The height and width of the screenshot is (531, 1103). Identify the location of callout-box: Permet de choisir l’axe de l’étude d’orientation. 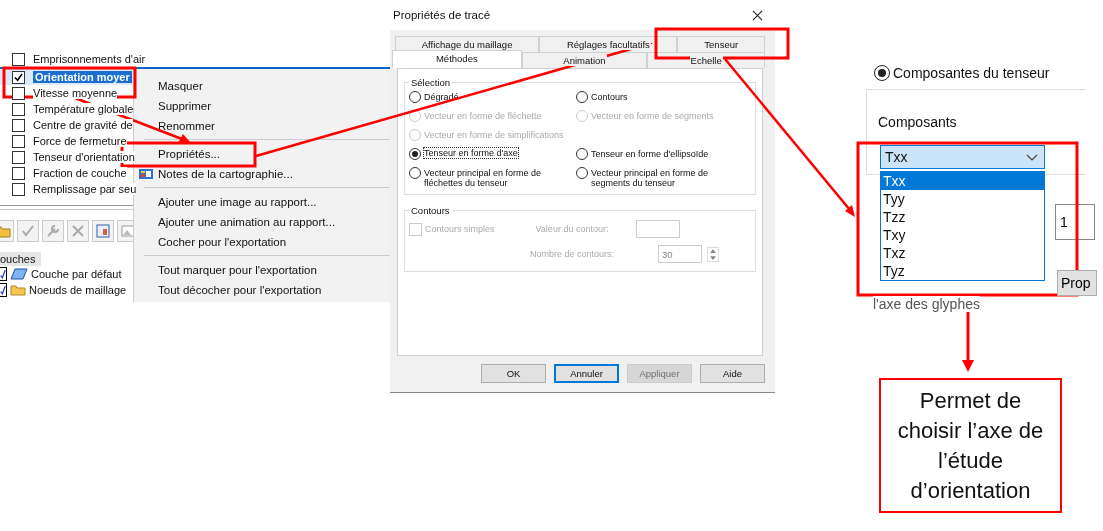
(970, 445).